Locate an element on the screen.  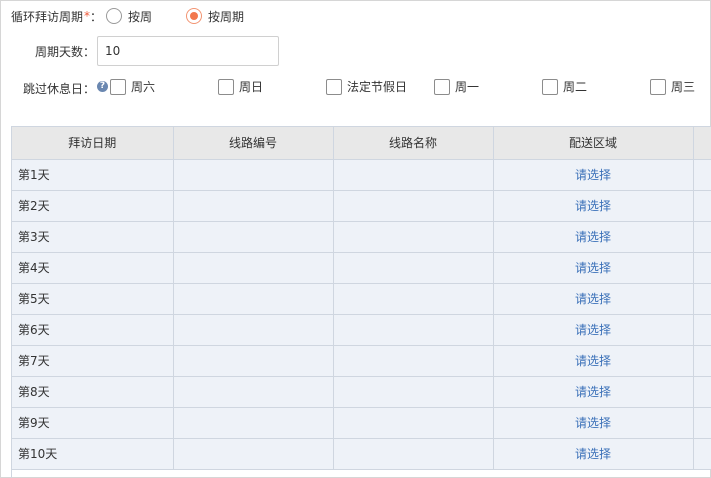
cell-visit-date: 第7天 is located at coordinates (93, 361).